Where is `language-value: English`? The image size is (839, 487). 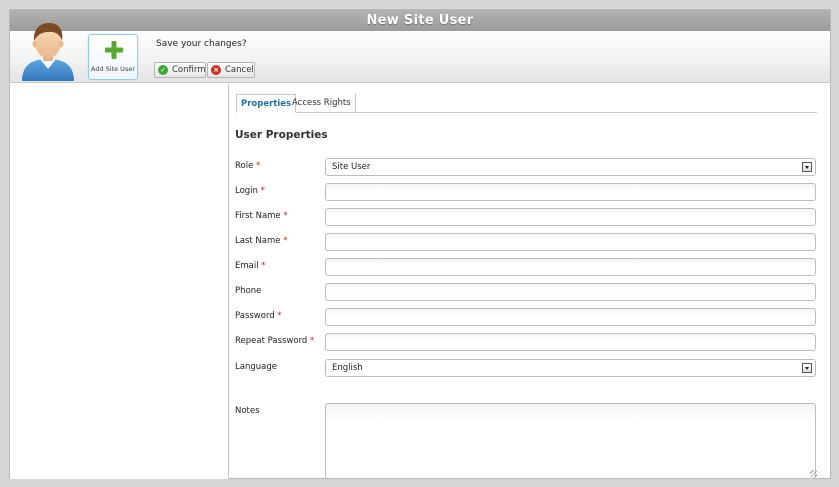
language-value: English is located at coordinates (347, 368).